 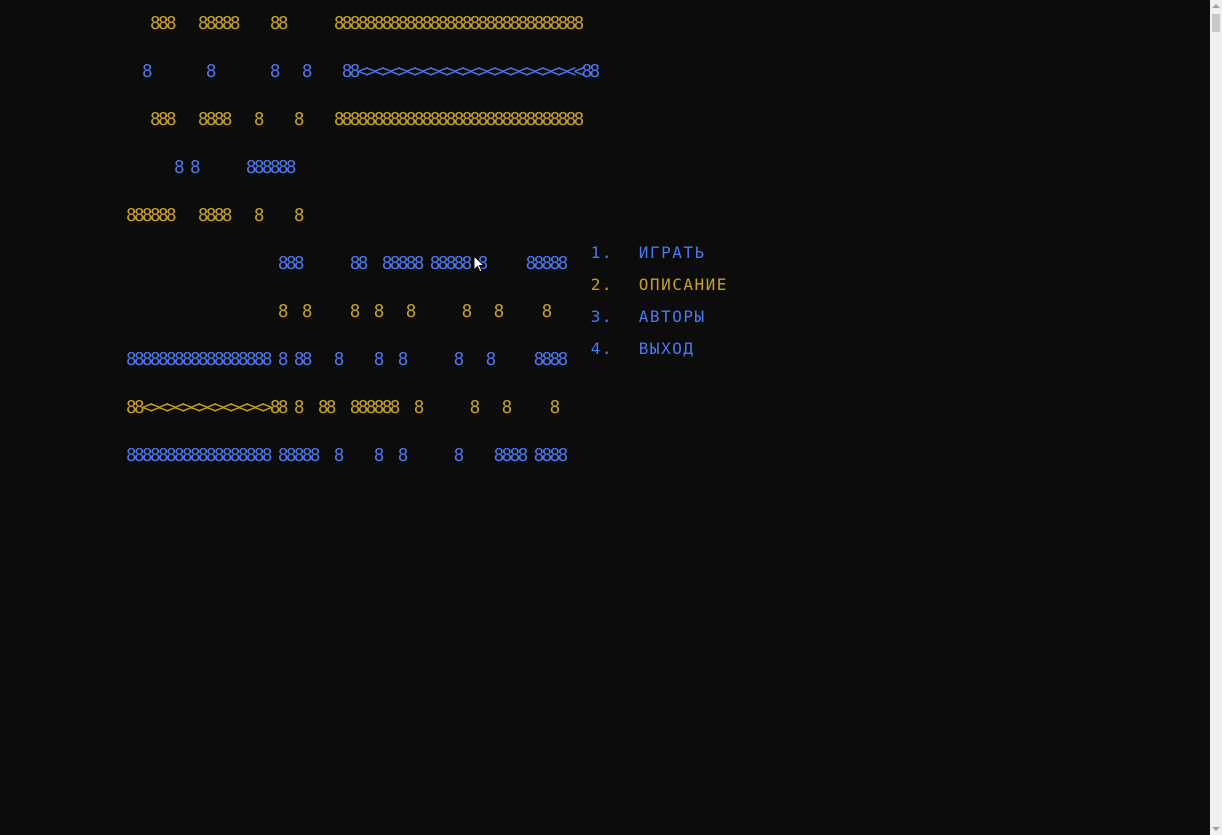 What do you see at coordinates (626, 289) in the screenshot?
I see `main-menu: 1. ИГРАТЬ 2. ОПИСАНИЕ 3. АВТОРЫ 4. ВЫХОД` at bounding box center [626, 289].